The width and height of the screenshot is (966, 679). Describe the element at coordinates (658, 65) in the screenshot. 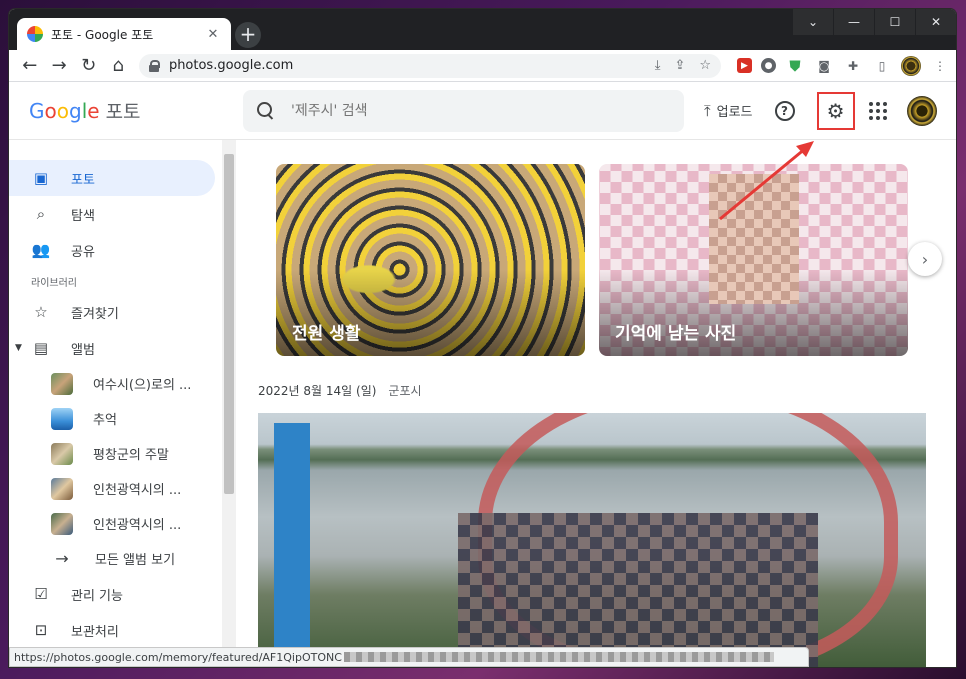

I see `install-app-icon: ⤓` at that location.